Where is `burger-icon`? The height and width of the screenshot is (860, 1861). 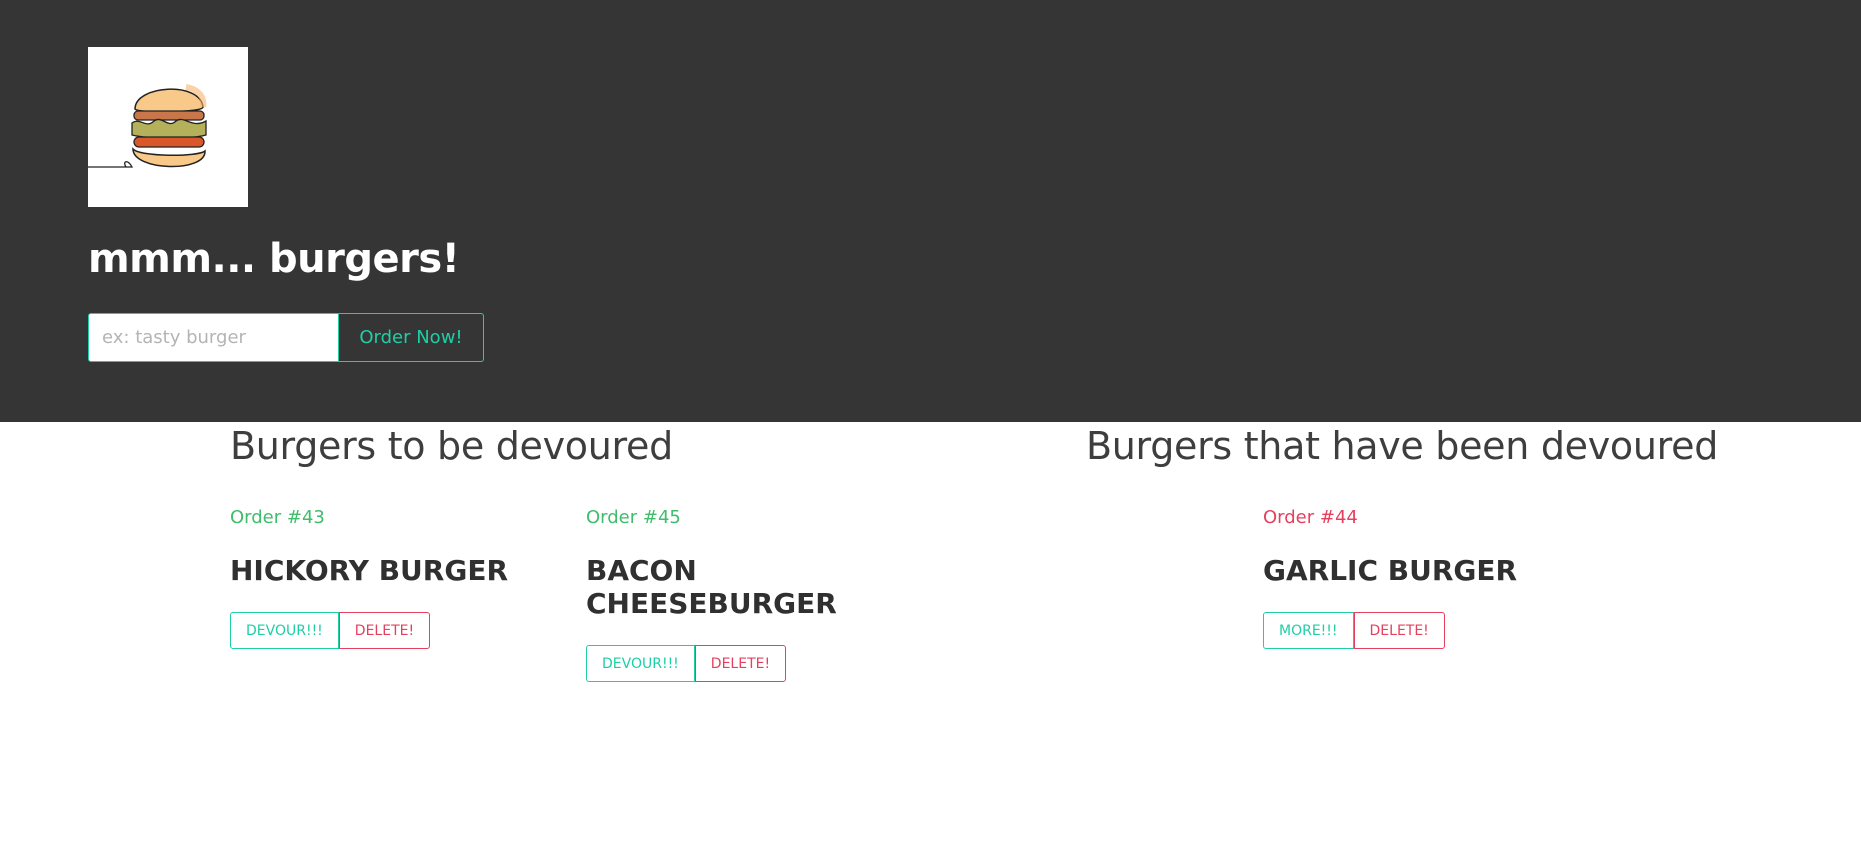 burger-icon is located at coordinates (147, 126).